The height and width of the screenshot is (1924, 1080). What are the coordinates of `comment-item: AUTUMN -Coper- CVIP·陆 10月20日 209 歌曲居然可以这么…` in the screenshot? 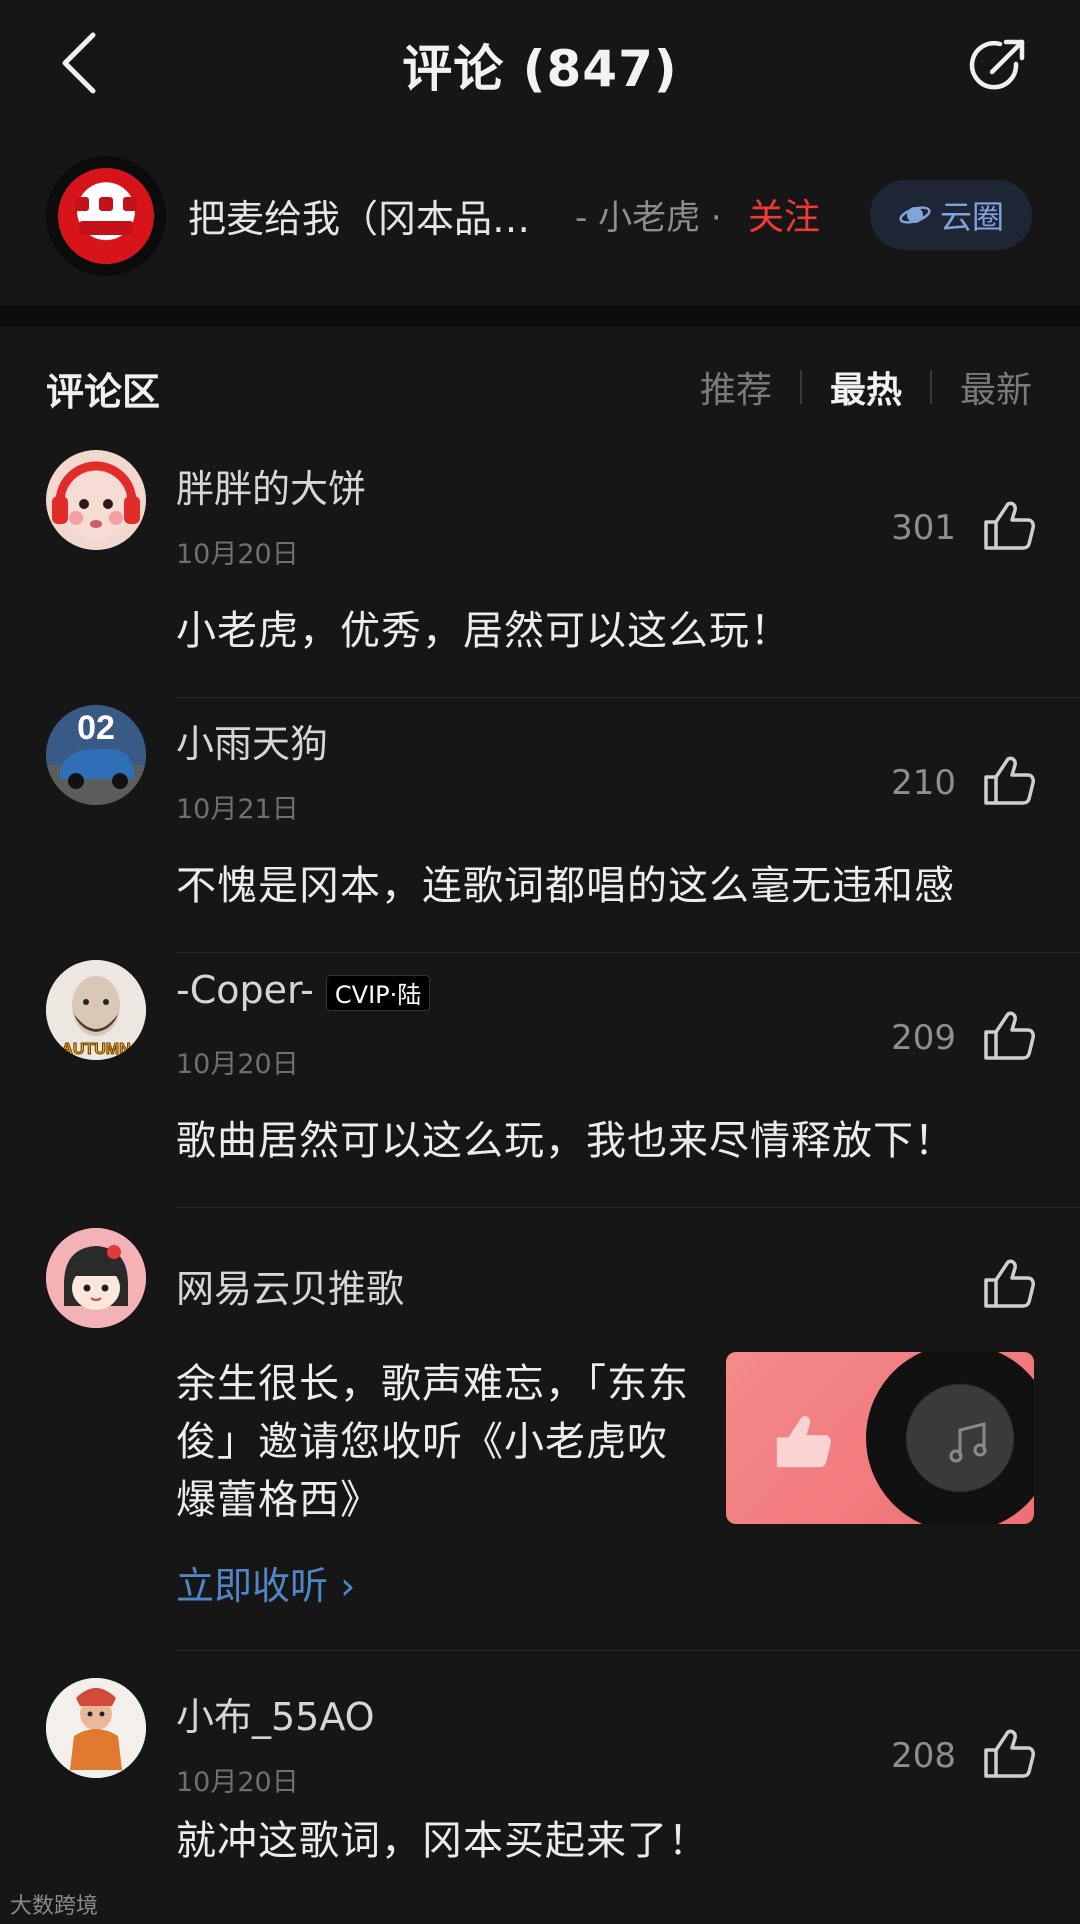 It's located at (540, 1084).